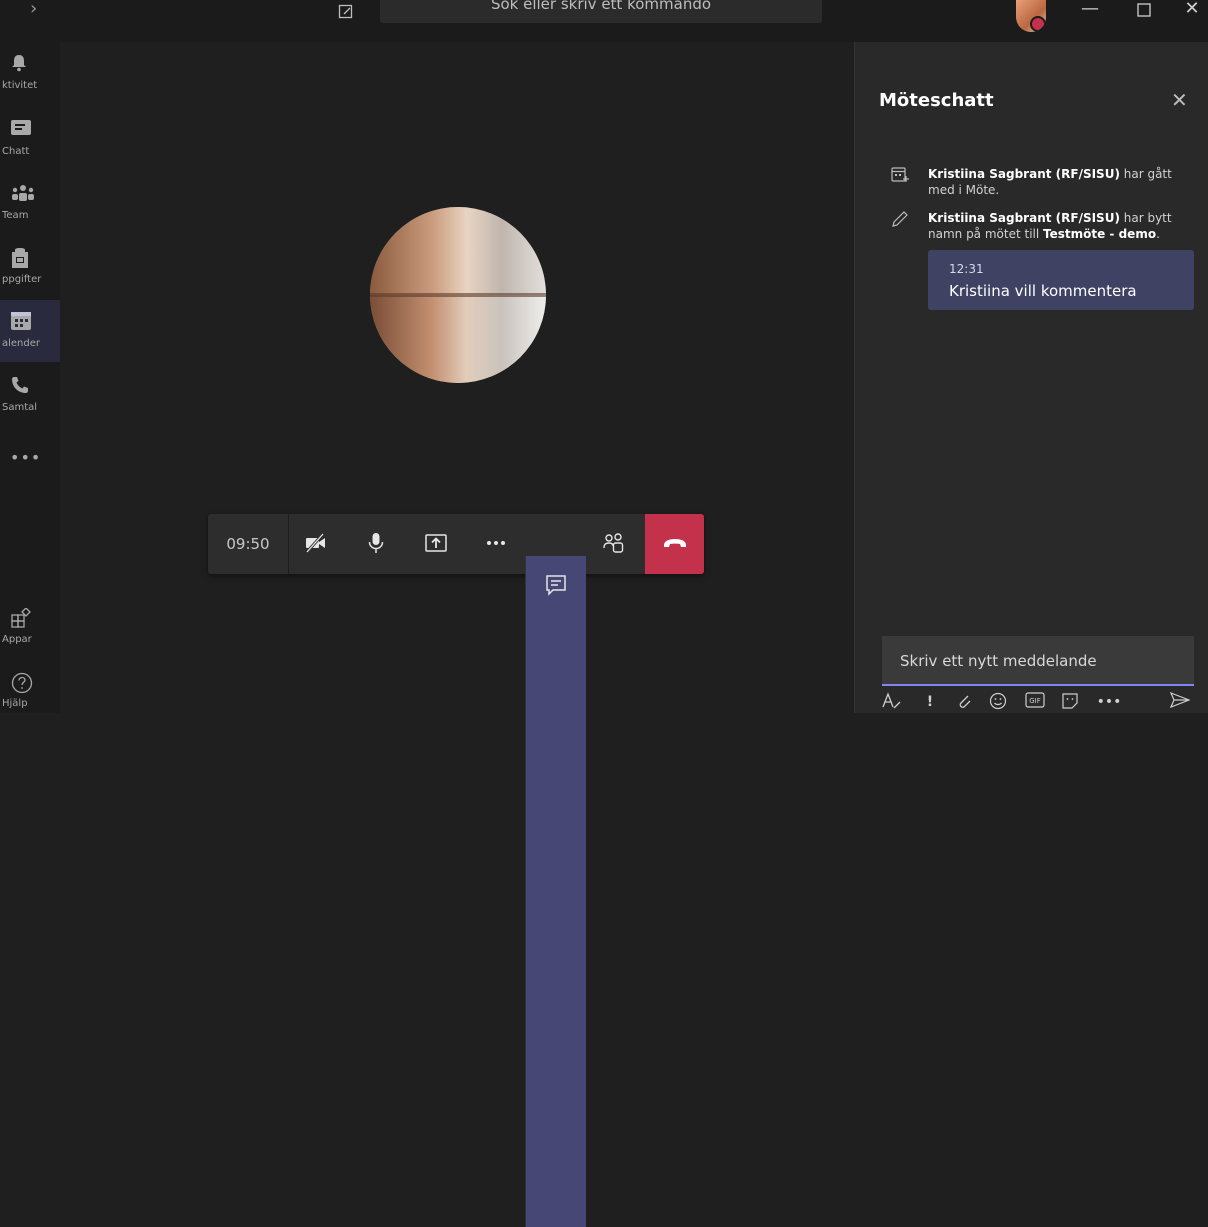 The height and width of the screenshot is (1227, 1208). What do you see at coordinates (30, 395) in the screenshot?
I see `rail-item-calls: Samtal` at bounding box center [30, 395].